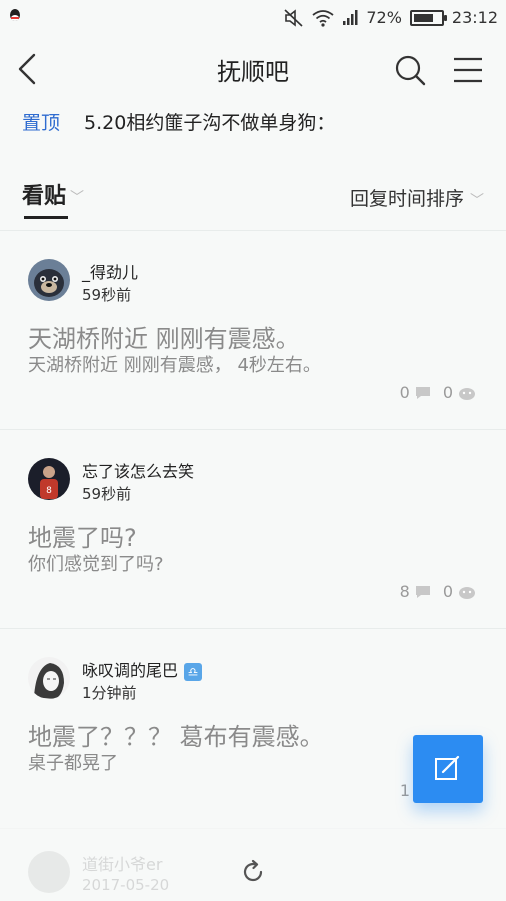  What do you see at coordinates (73, 763) in the screenshot?
I see `post-body: 桌子都晃了` at bounding box center [73, 763].